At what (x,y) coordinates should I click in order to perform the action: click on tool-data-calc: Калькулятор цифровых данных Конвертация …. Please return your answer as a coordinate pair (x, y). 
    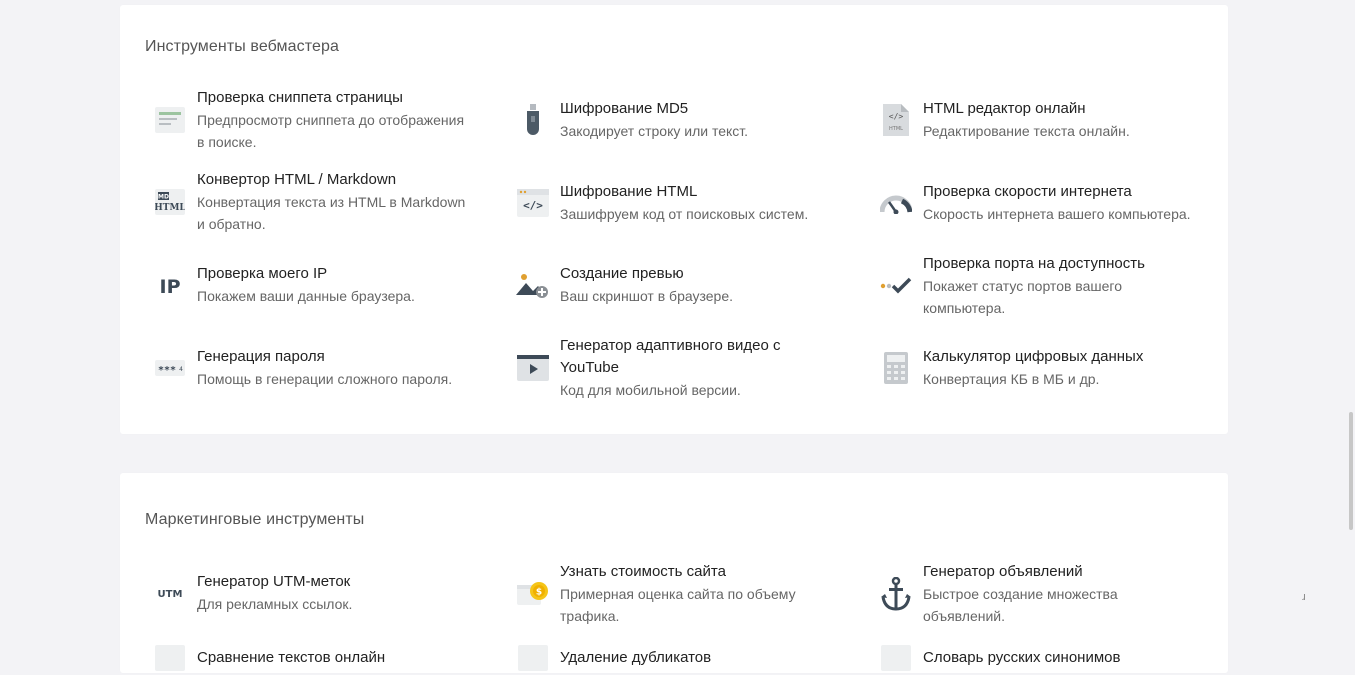
    Looking at the image, I should click on (1046, 368).